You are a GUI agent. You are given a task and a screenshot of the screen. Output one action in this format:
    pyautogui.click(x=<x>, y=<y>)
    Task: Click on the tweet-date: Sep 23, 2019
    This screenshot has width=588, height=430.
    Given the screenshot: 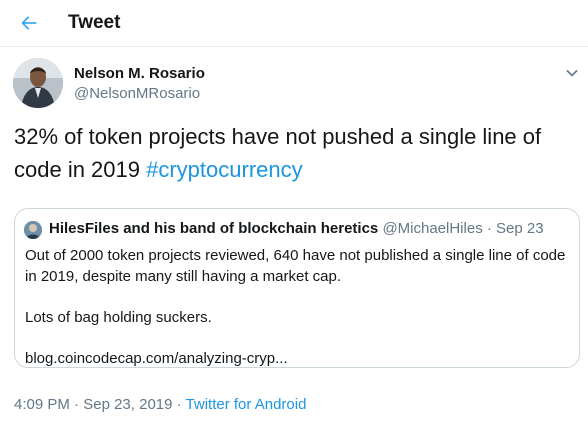 What is the action you would take?
    pyautogui.click(x=127, y=404)
    